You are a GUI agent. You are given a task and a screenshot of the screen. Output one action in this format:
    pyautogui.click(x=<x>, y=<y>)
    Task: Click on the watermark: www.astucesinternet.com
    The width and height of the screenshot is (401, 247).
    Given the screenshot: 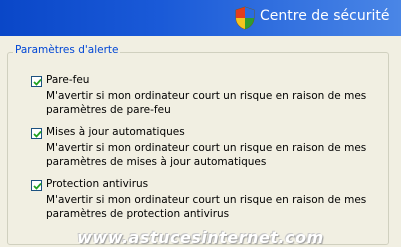 What is the action you would take?
    pyautogui.click(x=200, y=237)
    